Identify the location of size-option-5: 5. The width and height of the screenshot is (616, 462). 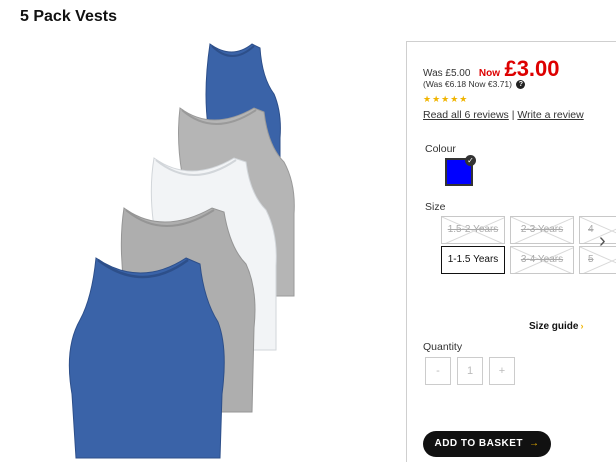
(597, 260).